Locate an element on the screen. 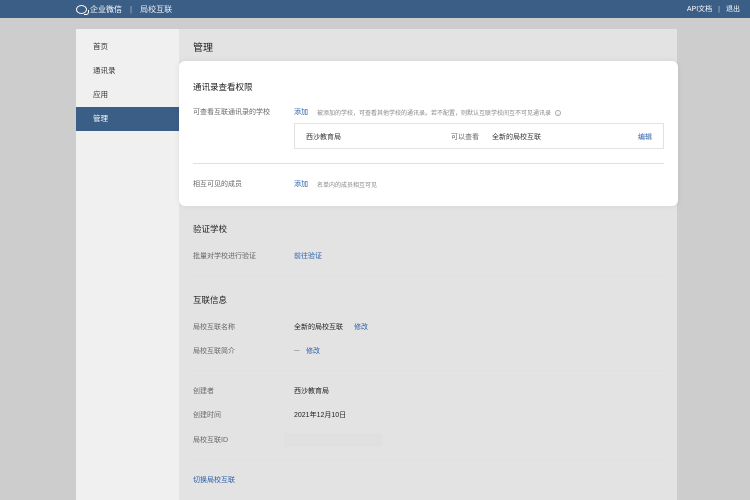 This screenshot has height=500, width=750. top-links: API文档 | 退出 is located at coordinates (713, 9).